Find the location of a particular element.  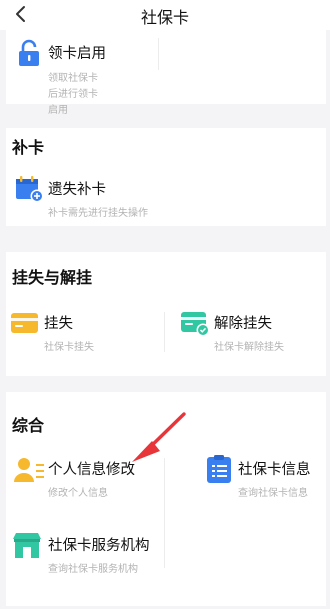

personal-info-edit-item: 个人信息修改 修改个人信息 is located at coordinates (87, 477).